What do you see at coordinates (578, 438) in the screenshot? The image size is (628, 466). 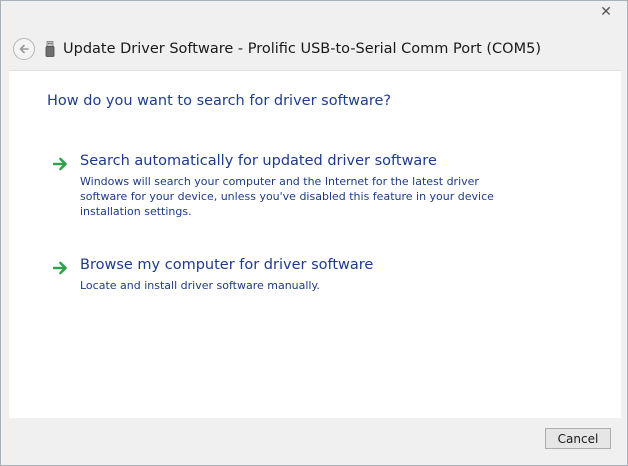 I see `cancel-button: Cancel` at bounding box center [578, 438].